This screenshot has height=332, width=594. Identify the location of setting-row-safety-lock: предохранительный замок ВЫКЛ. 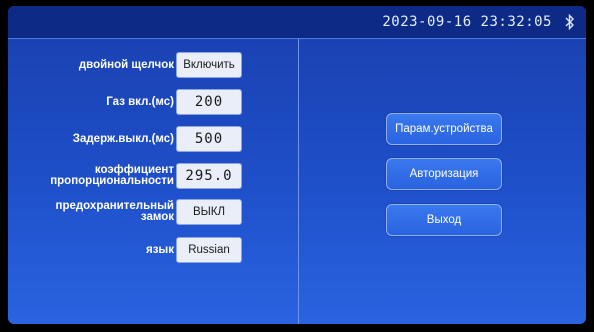
(153, 212).